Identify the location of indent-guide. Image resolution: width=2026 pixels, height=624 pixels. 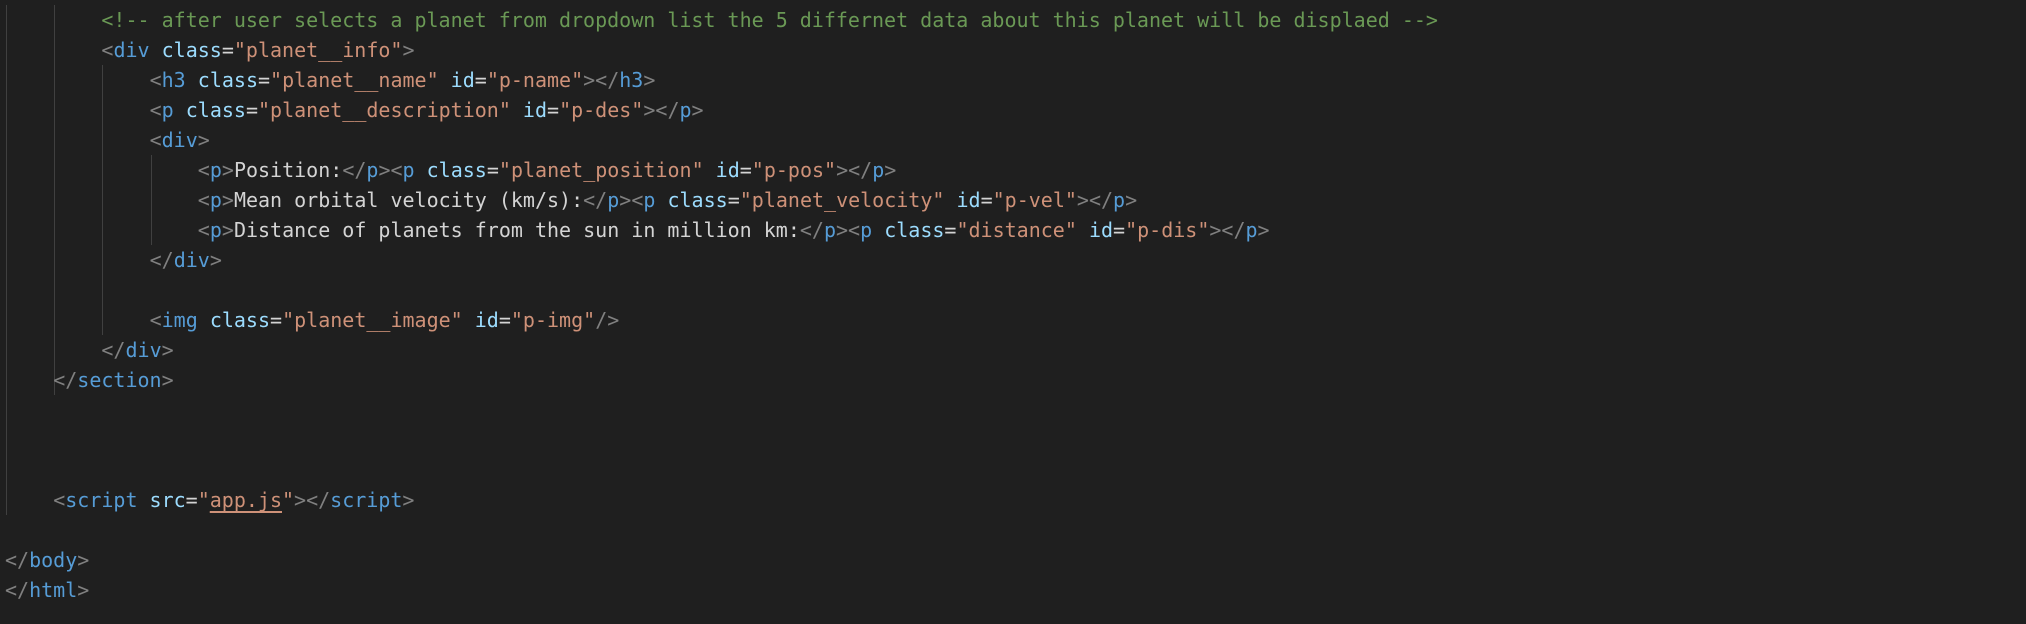
(55, 200).